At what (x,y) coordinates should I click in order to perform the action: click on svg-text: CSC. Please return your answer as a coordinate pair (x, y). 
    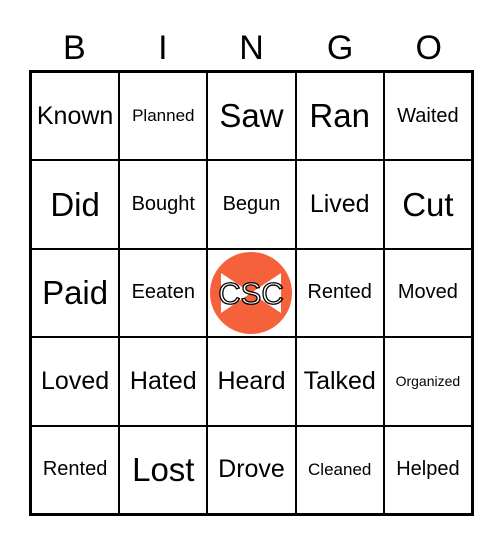
    Looking at the image, I should click on (251, 293).